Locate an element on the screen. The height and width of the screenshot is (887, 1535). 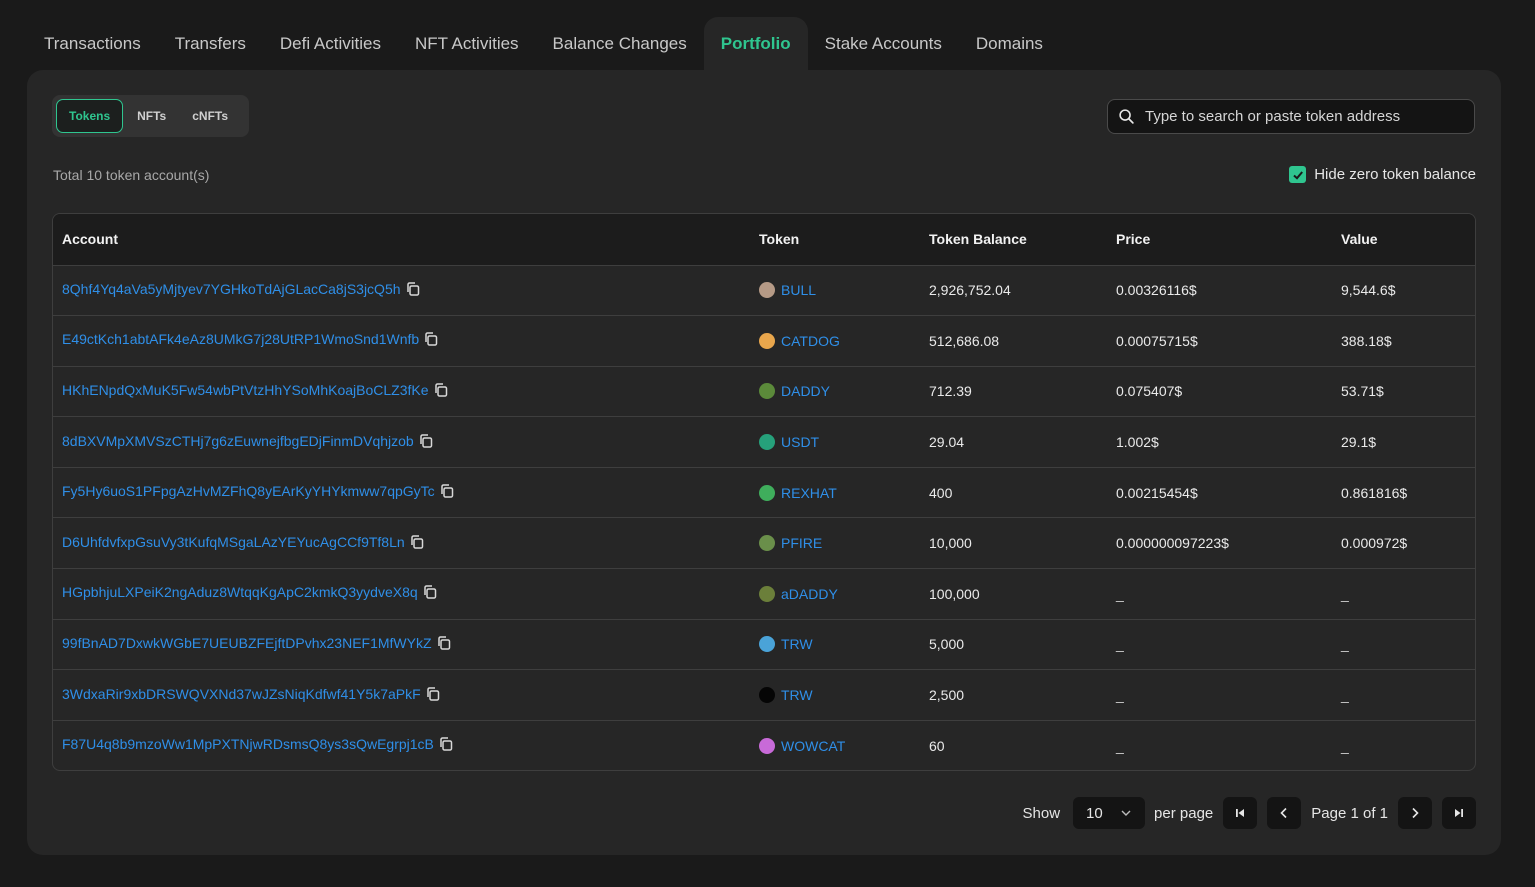
chevron-right-icon is located at coordinates (1415, 813).